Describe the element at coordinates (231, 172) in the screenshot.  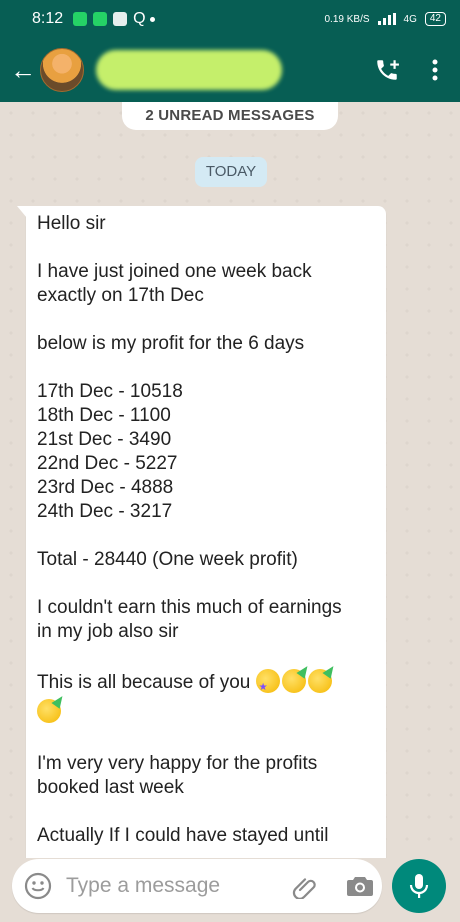
I see `date-chip: TODAY` at that location.